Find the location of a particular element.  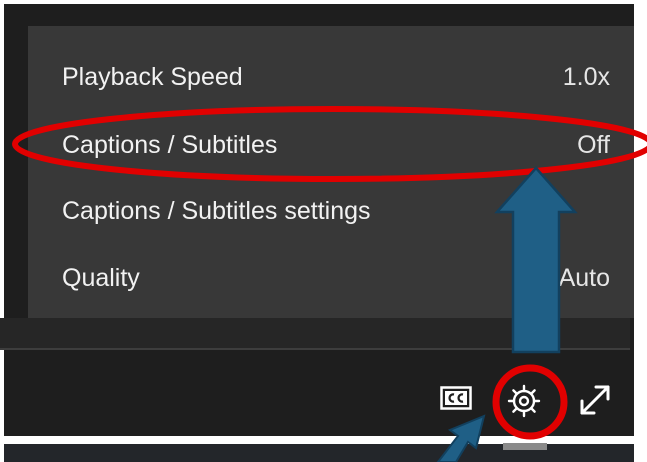

menu-item-quality: Quality Auto is located at coordinates (331, 277).